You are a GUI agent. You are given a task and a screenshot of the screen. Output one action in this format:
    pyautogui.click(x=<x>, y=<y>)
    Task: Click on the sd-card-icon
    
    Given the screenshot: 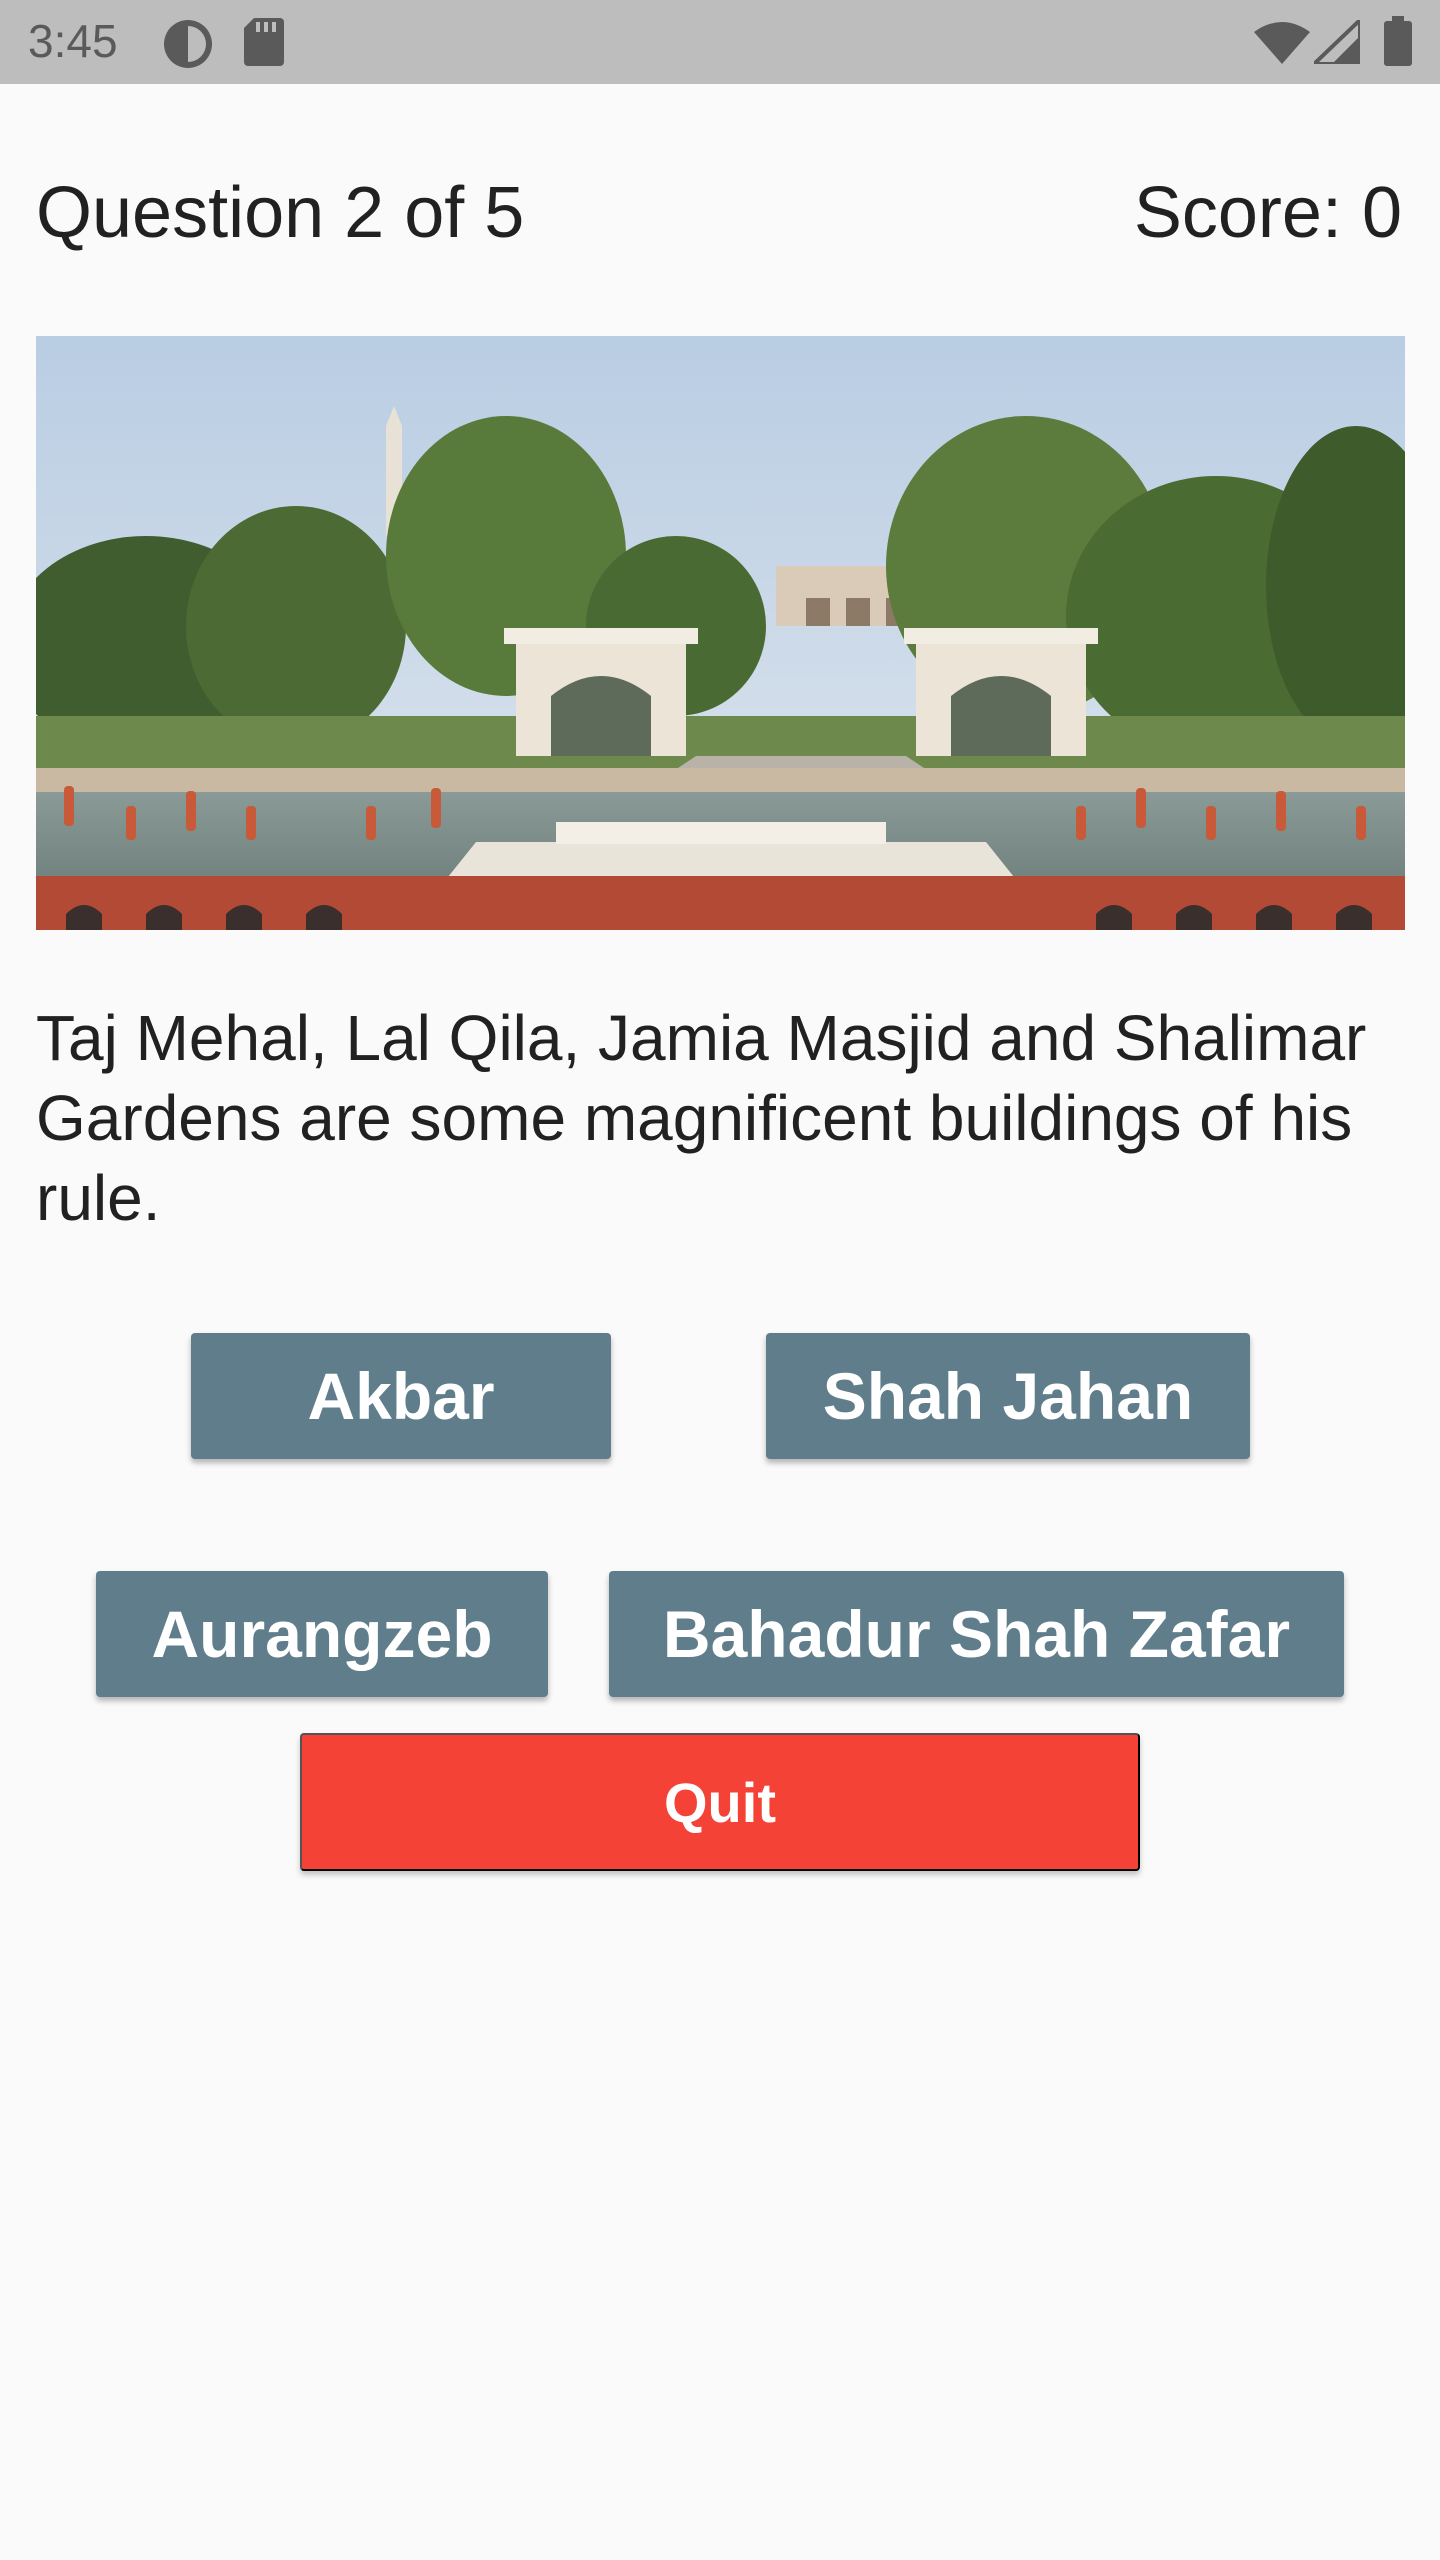 What is the action you would take?
    pyautogui.click(x=264, y=44)
    